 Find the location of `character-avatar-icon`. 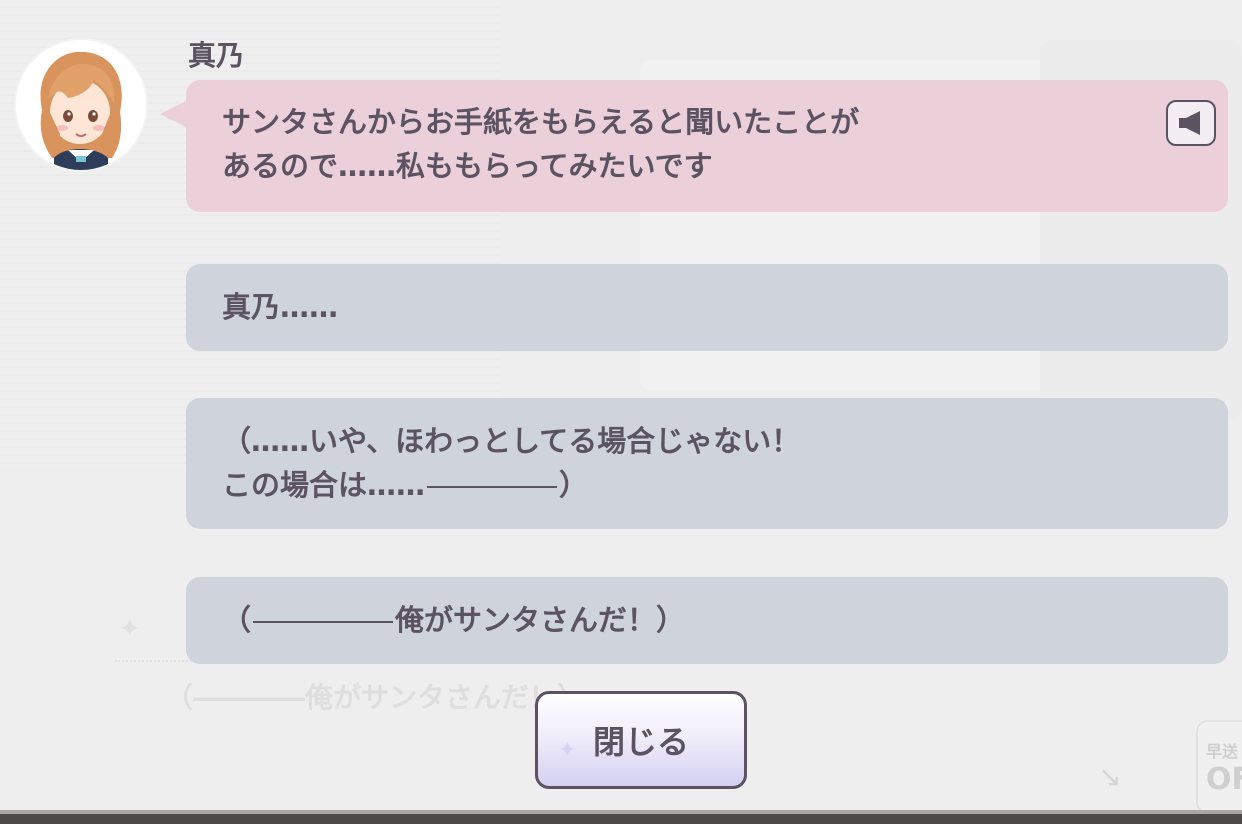

character-avatar-icon is located at coordinates (81, 105).